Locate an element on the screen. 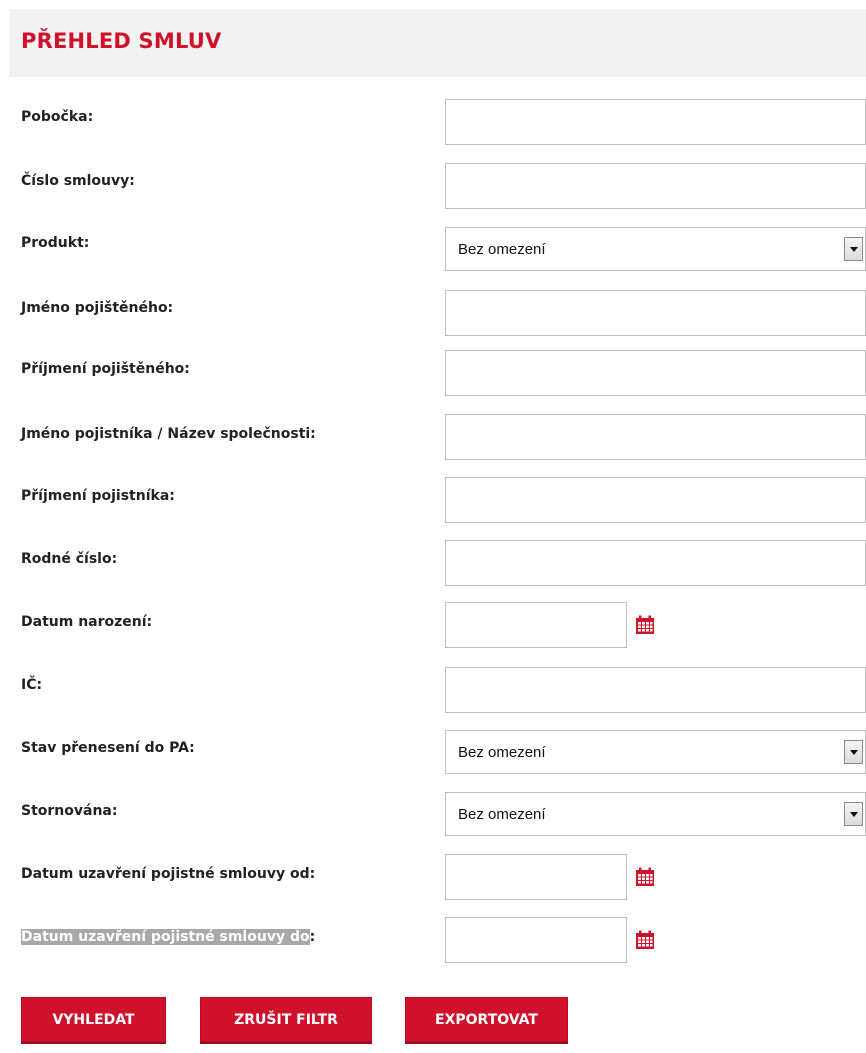 This screenshot has width=866, height=1053. cancelled-select-value: Bez omezení is located at coordinates (502, 814).